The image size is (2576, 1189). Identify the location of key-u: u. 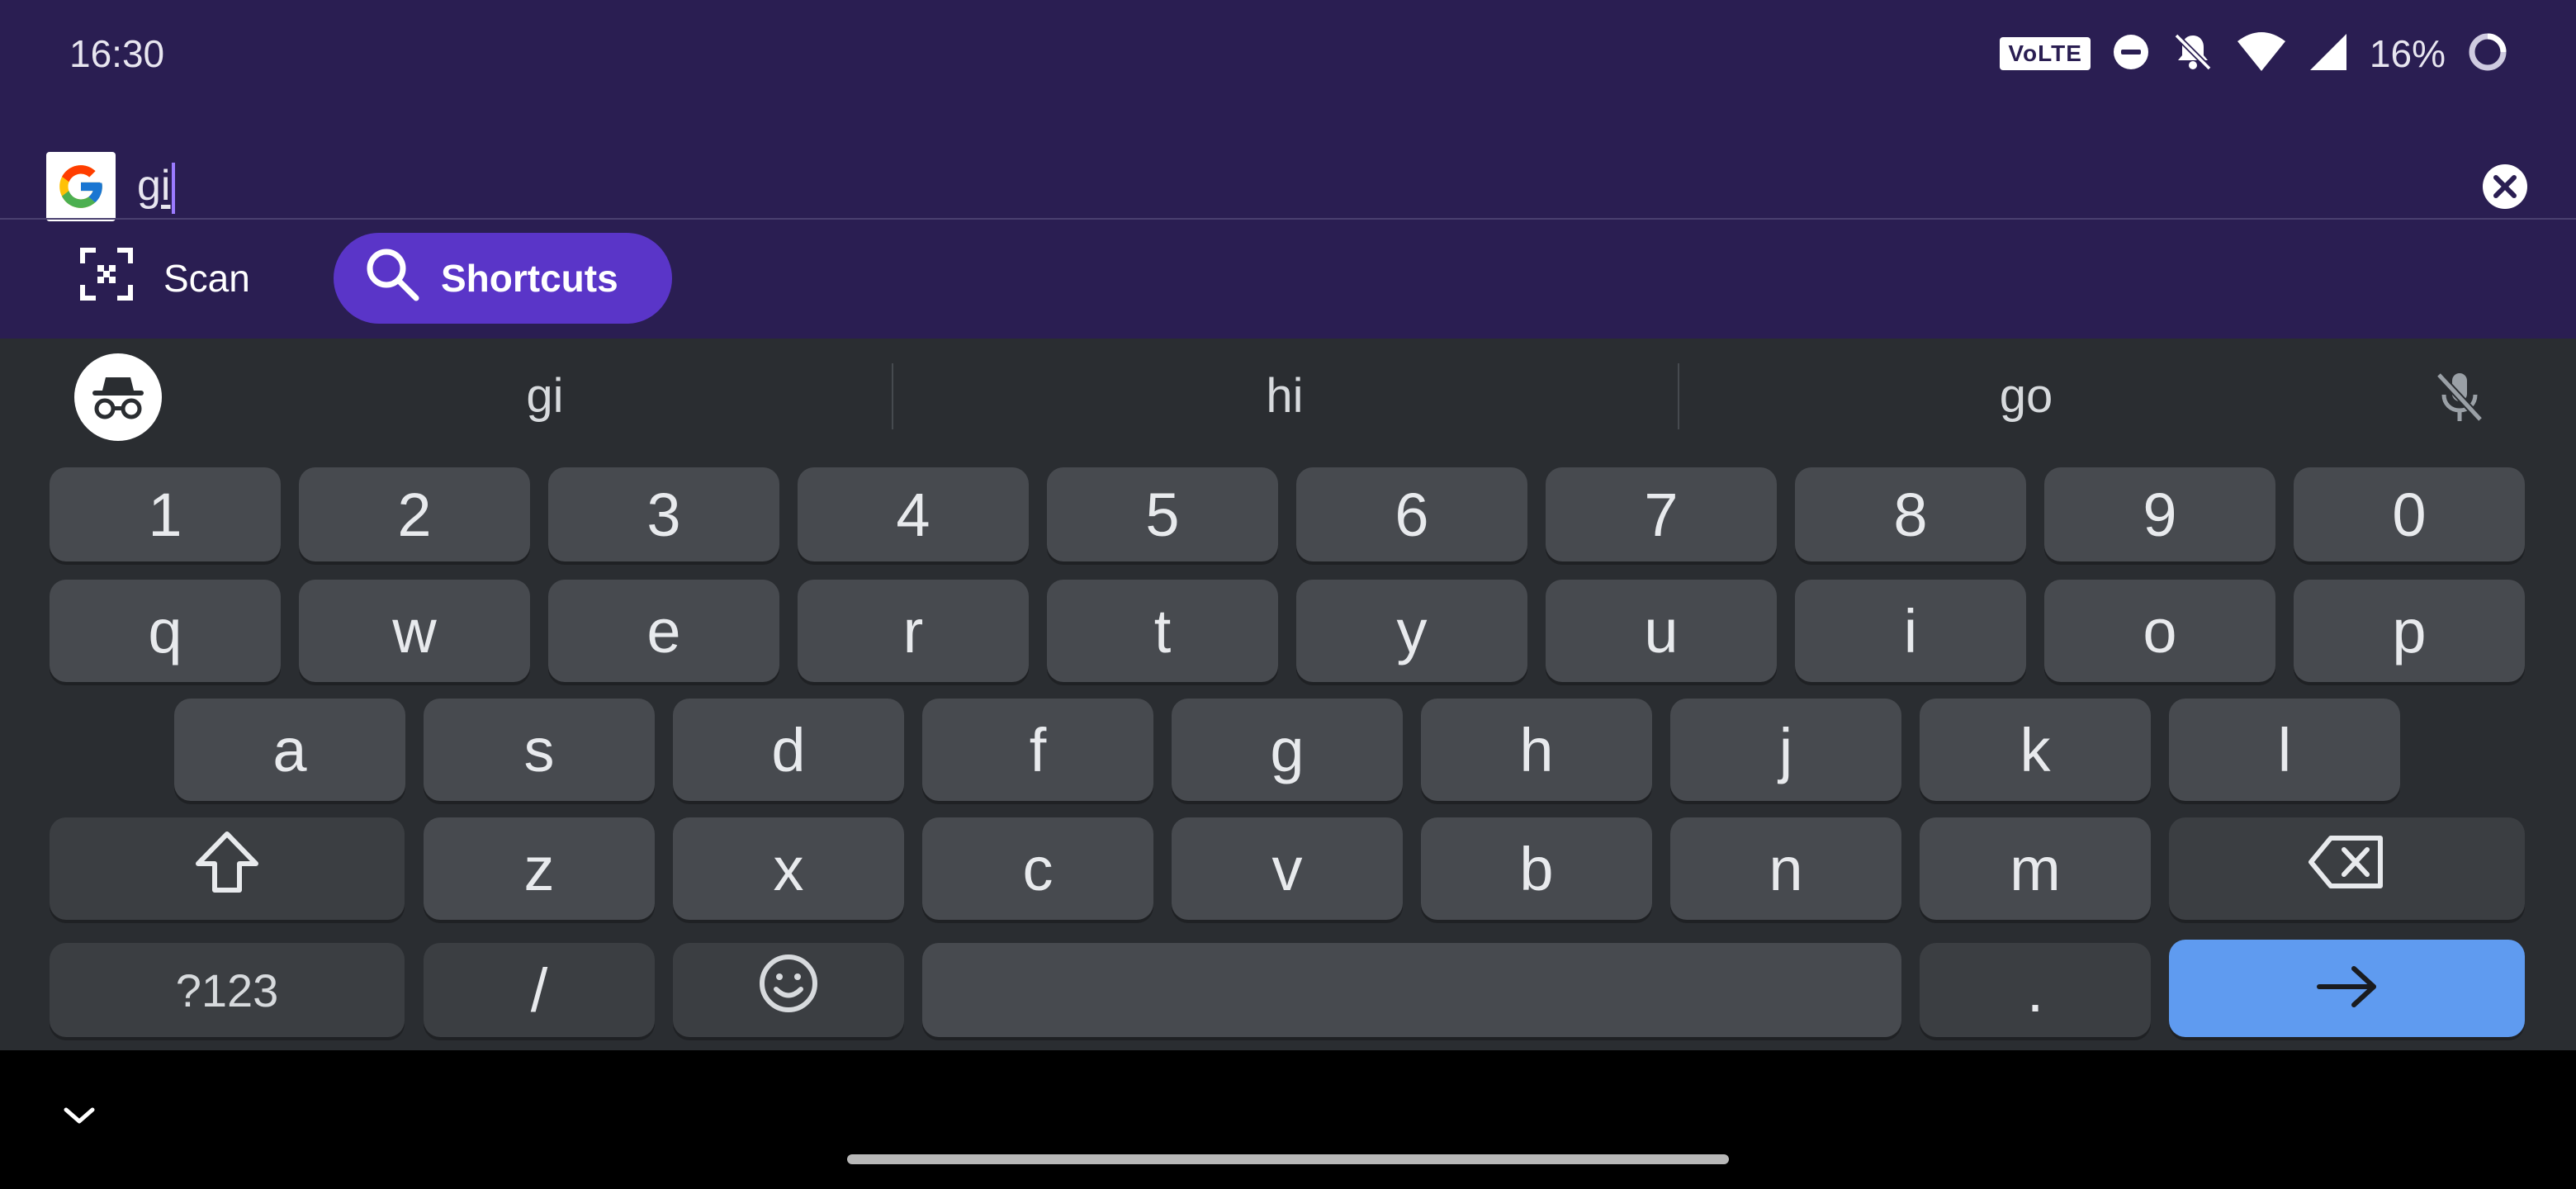
(1661, 631).